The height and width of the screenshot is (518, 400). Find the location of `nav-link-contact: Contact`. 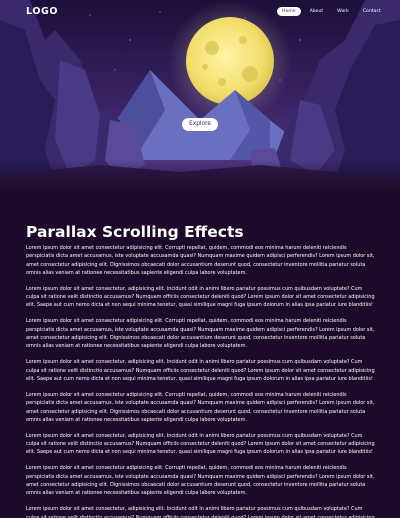

nav-link-contact: Contact is located at coordinates (372, 11).